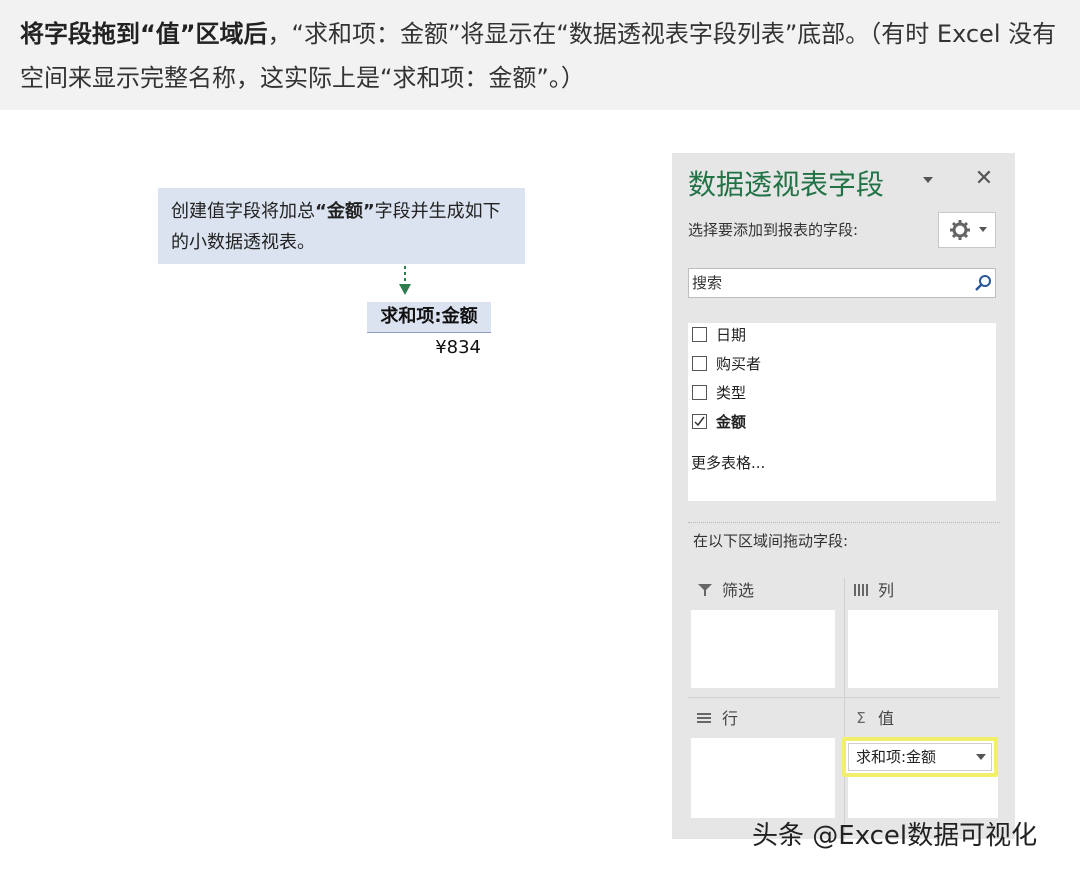 This screenshot has width=1080, height=875. What do you see at coordinates (895, 836) in the screenshot?
I see `watermark: 头条 @Excel数据可视化` at bounding box center [895, 836].